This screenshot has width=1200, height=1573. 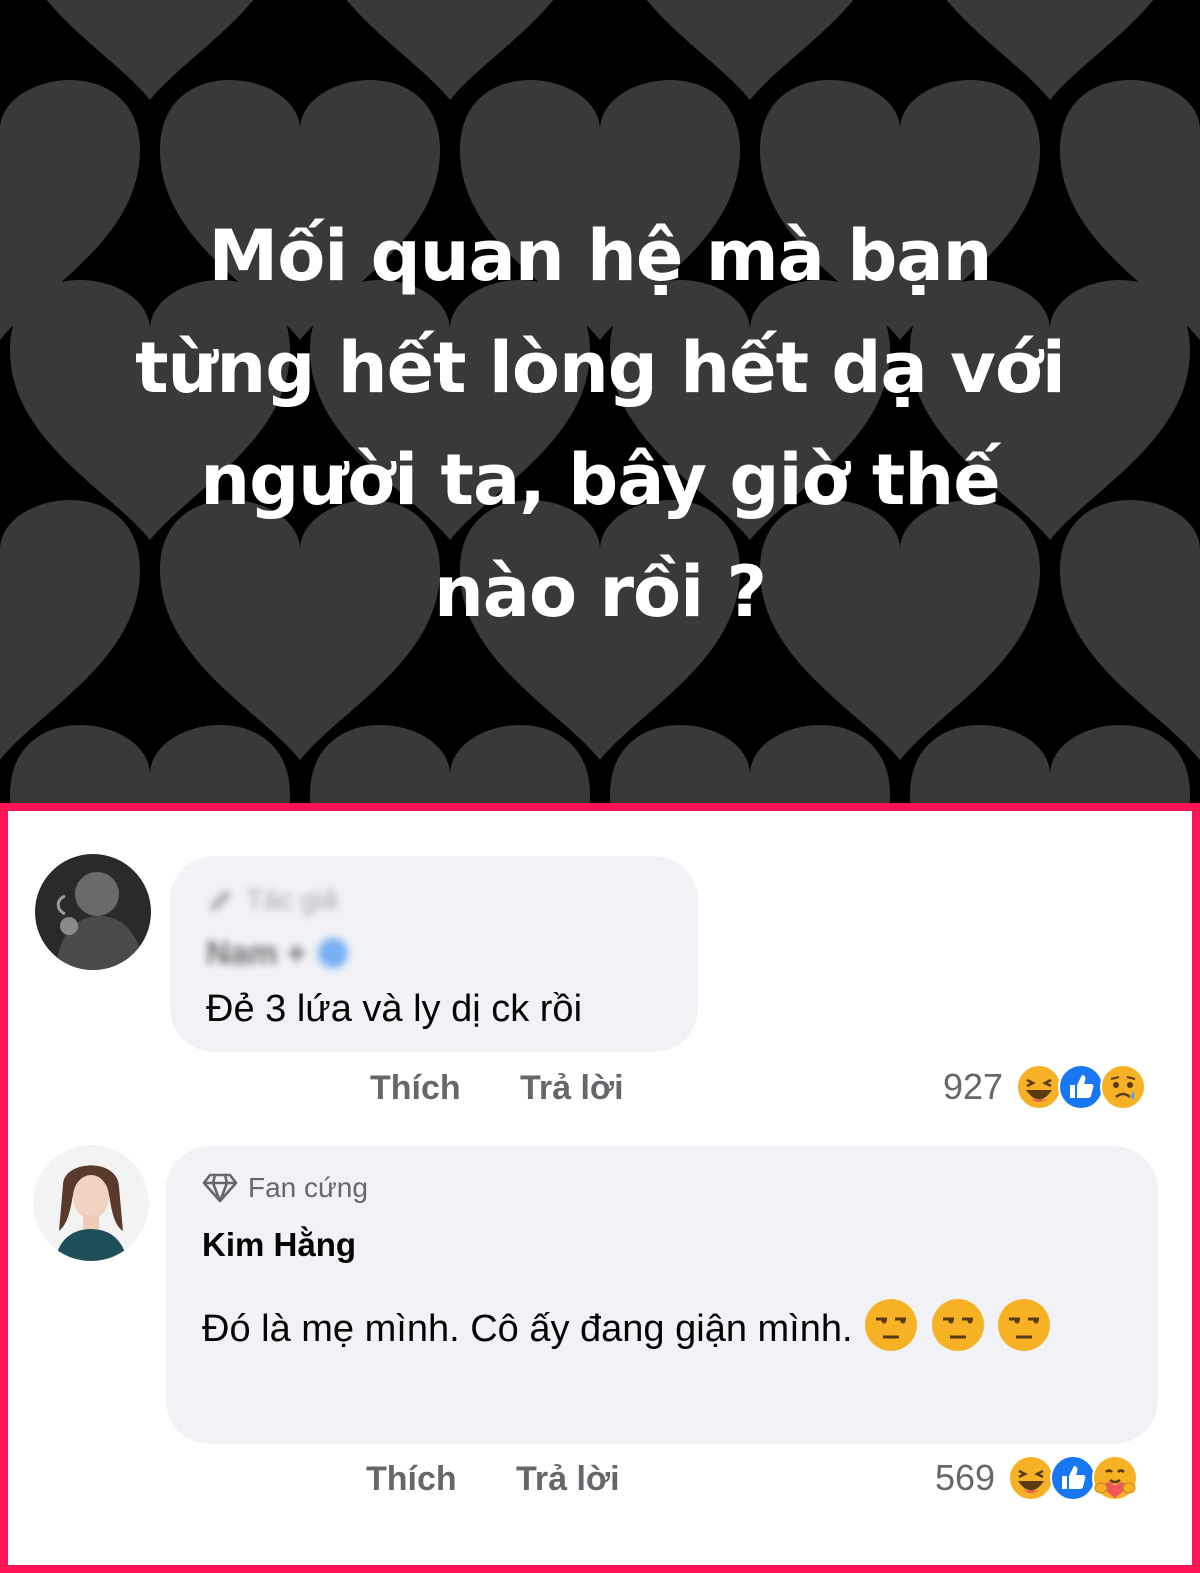 I want to click on pencil-icon, so click(x=220, y=900).